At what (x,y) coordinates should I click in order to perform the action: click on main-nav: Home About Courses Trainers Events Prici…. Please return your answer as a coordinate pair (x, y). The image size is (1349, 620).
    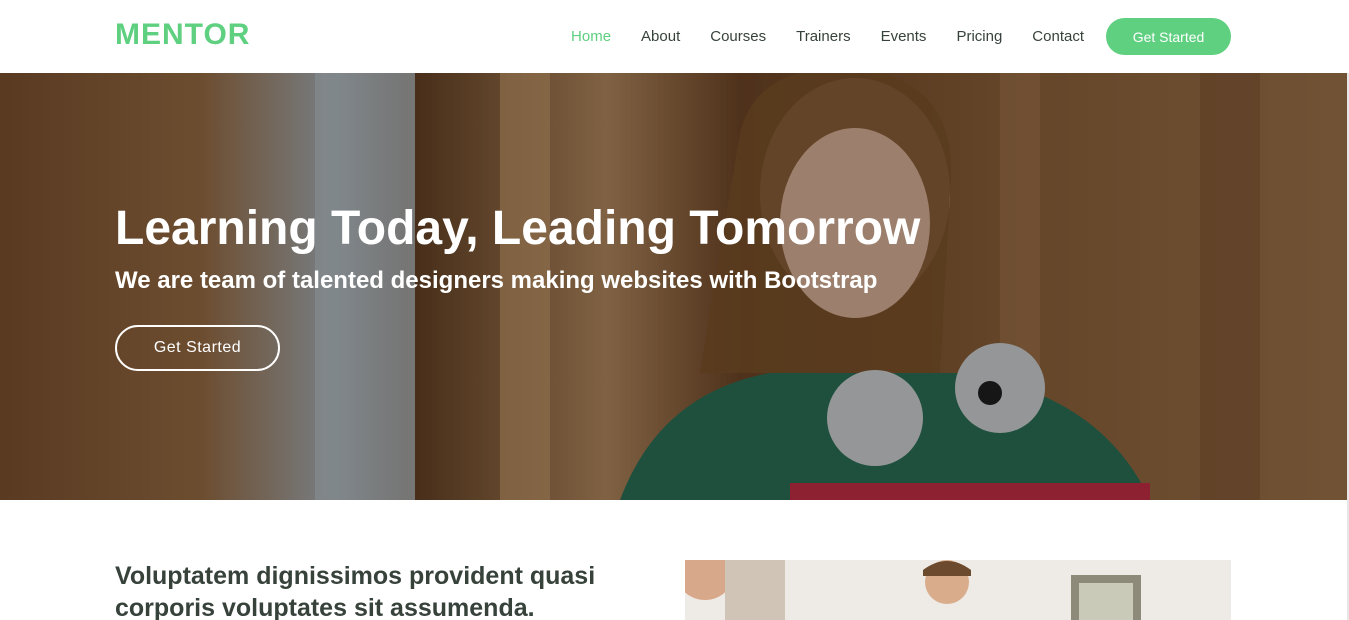
    Looking at the image, I should click on (812, 36).